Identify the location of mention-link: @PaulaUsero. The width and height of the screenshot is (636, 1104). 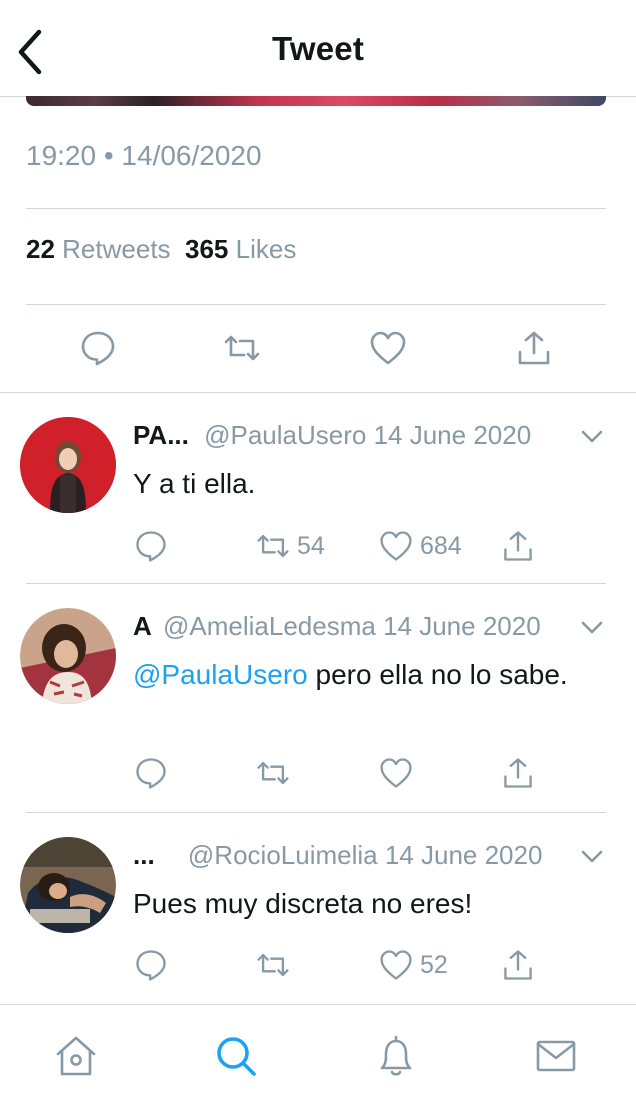
(220, 674).